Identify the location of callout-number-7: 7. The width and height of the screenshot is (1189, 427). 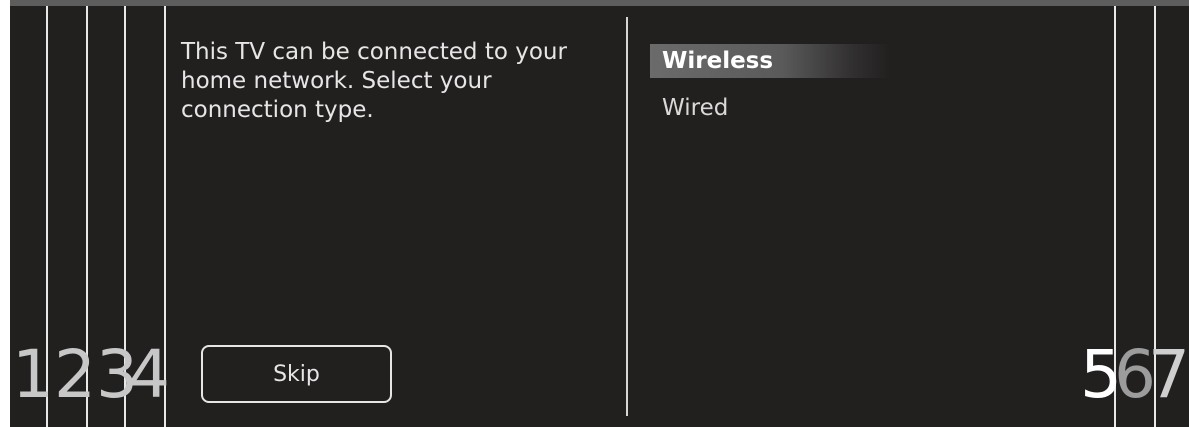
(1168, 374).